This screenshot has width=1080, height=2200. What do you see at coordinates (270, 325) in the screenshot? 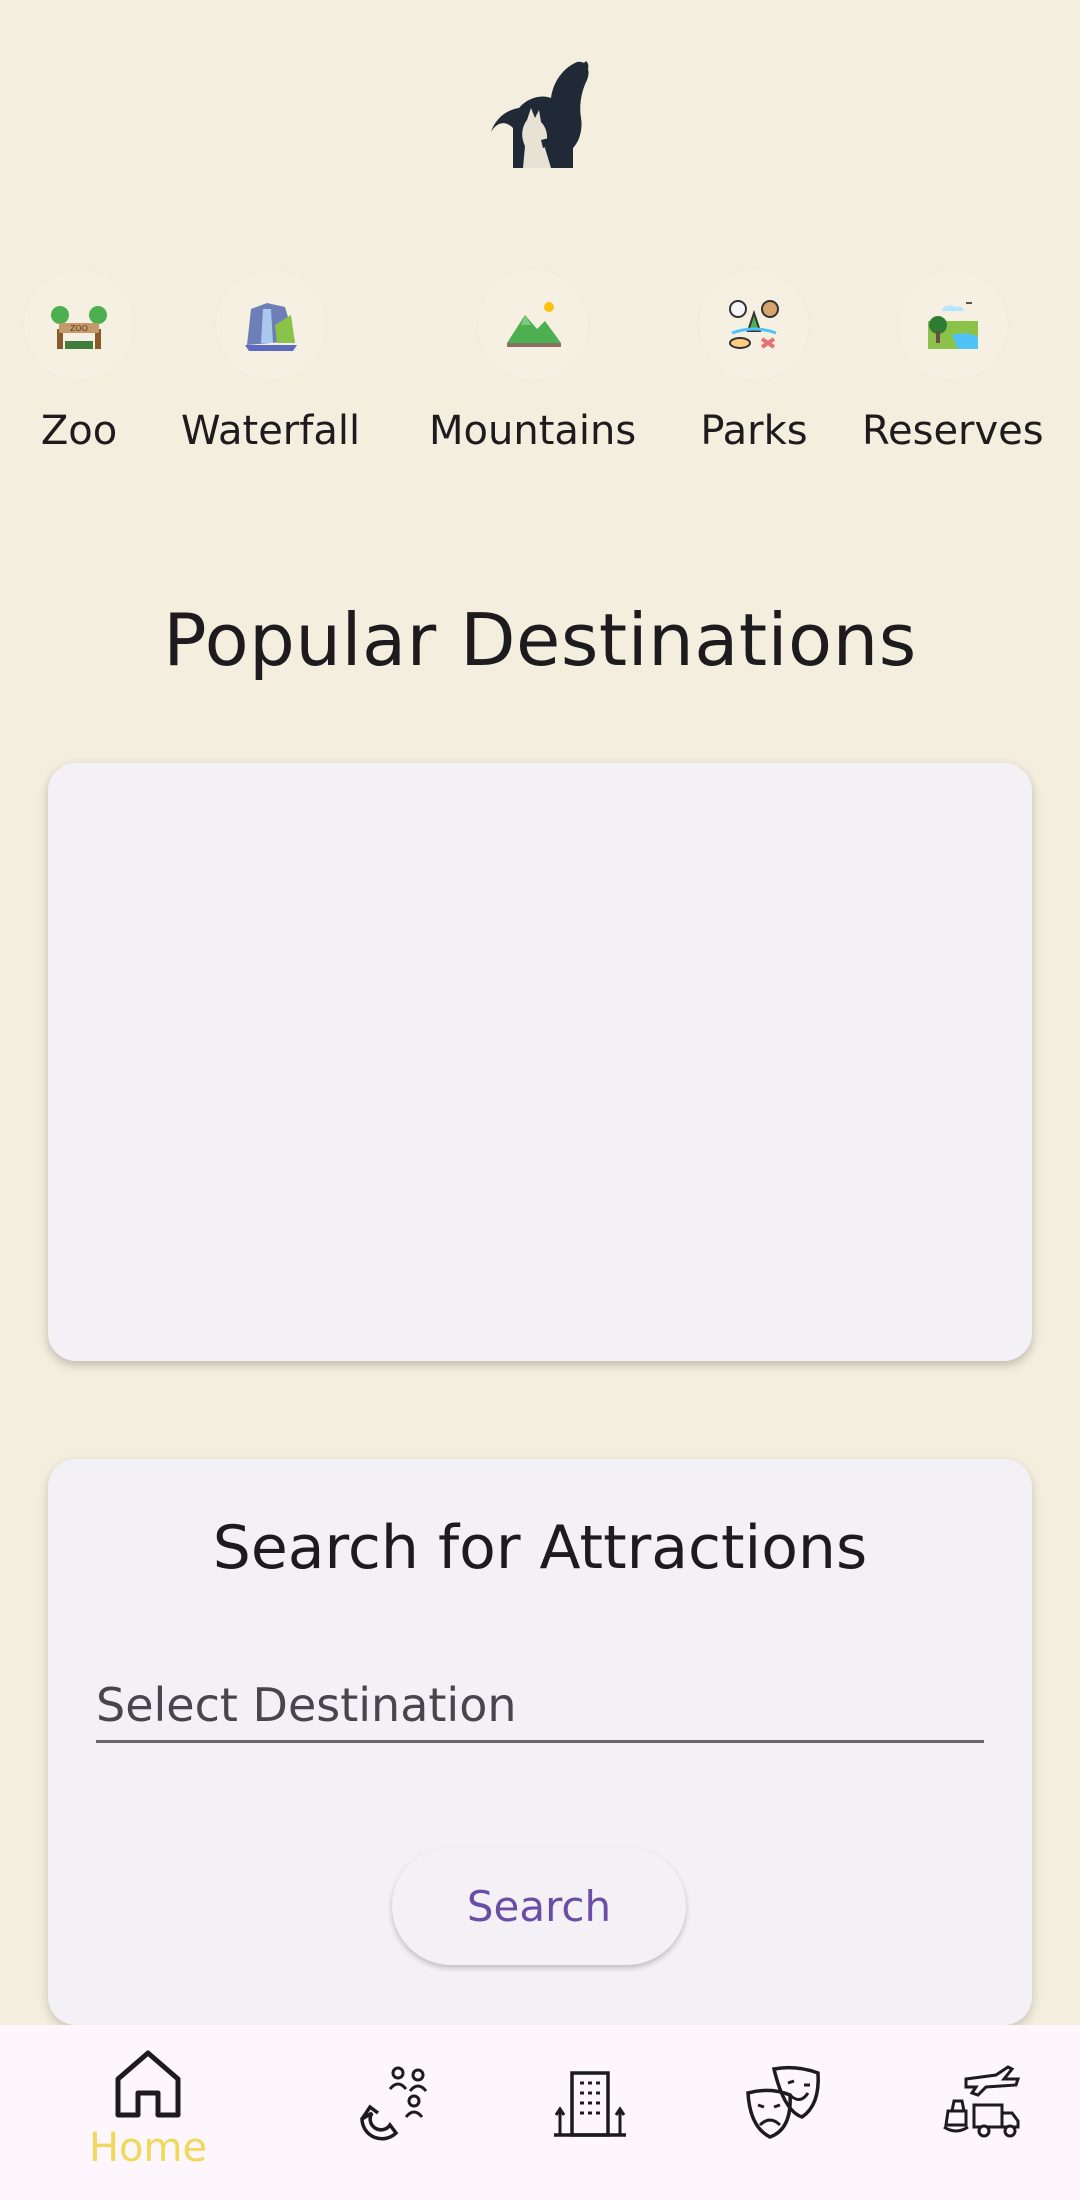
I see `waterfall-icon` at bounding box center [270, 325].